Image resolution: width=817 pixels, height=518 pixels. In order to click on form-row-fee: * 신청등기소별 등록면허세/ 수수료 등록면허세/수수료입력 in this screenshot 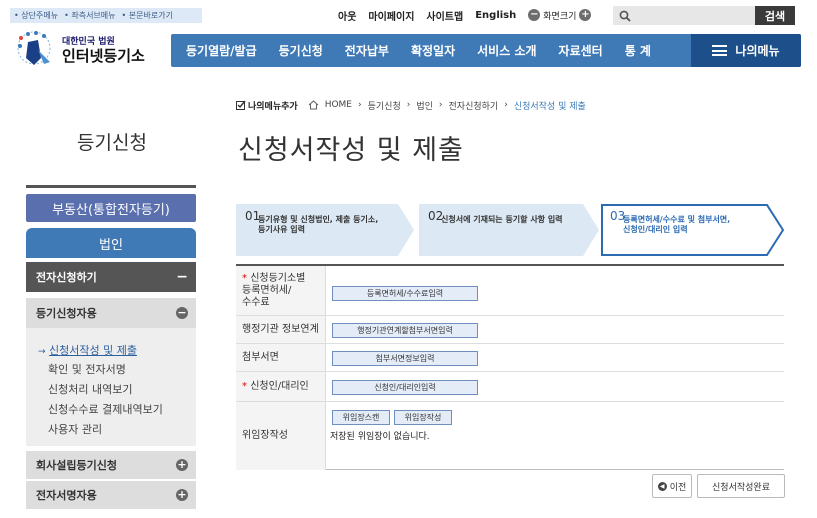, I will do `click(510, 291)`.